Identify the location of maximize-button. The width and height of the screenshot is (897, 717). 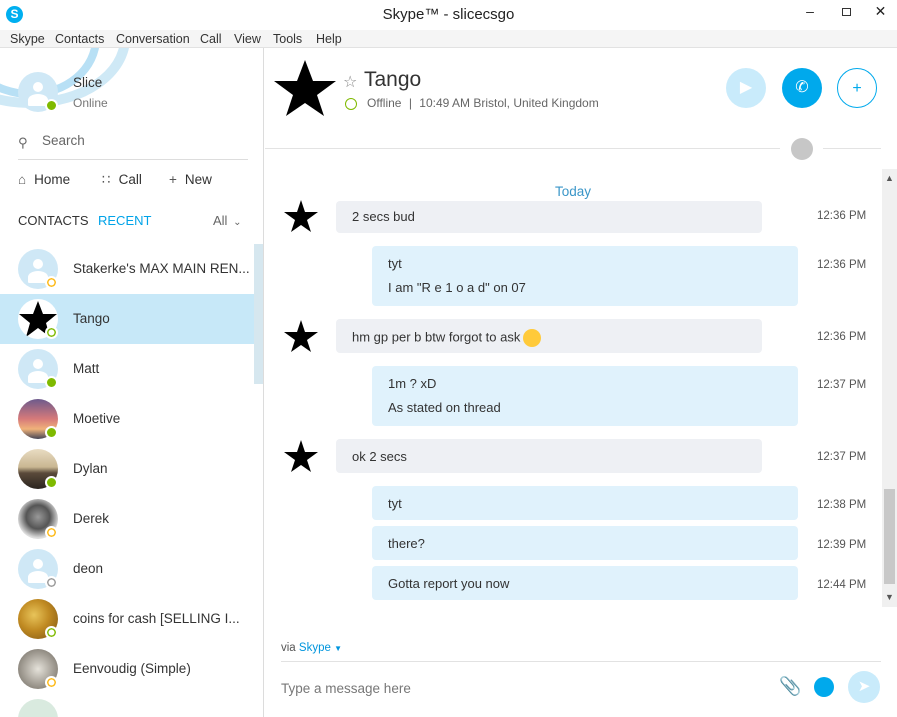
(846, 11).